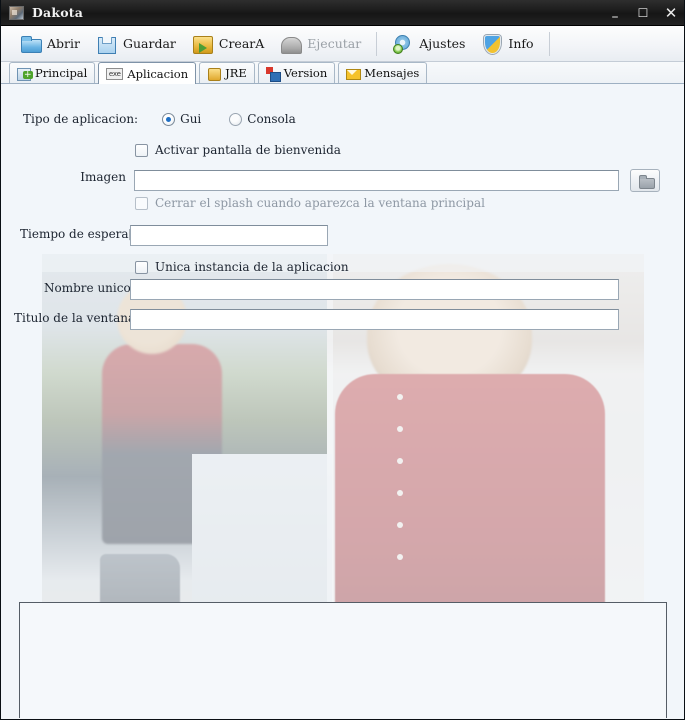 The width and height of the screenshot is (685, 720). Describe the element at coordinates (241, 43) in the screenshot. I see `toolbar-label-creara: CrearA` at that location.